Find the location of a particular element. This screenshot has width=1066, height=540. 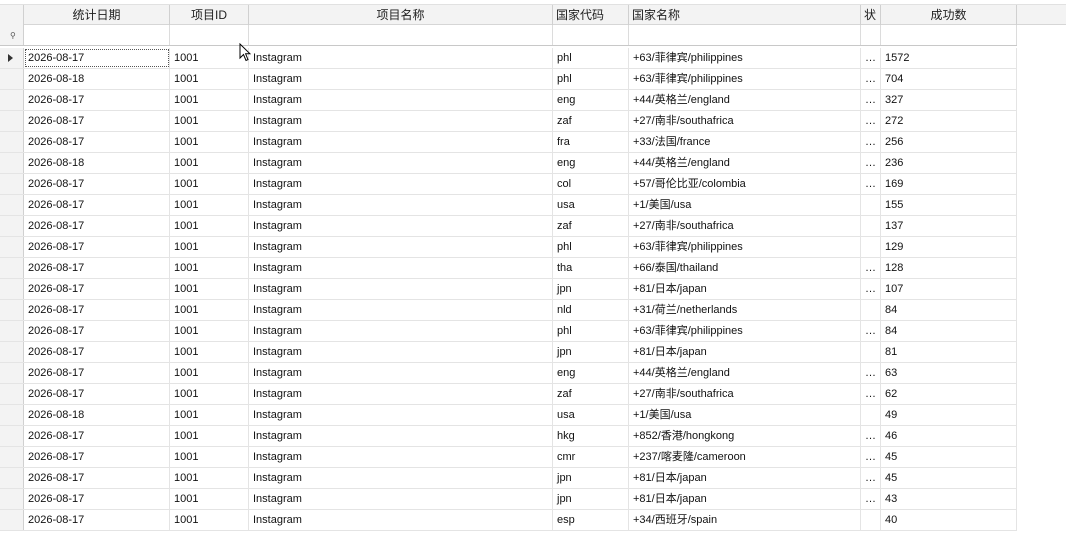

cell-country-name: +66/泰国/thailand is located at coordinates (745, 268).